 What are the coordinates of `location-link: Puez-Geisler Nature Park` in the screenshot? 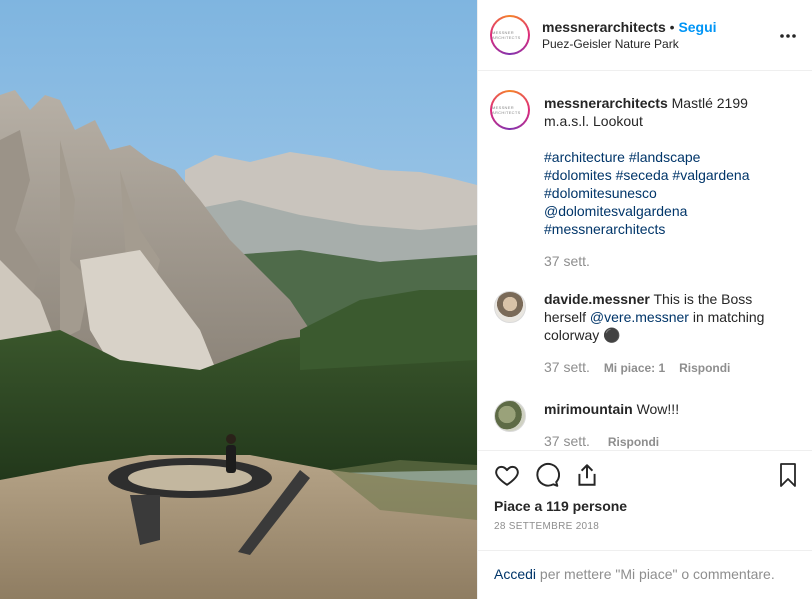 It's located at (610, 44).